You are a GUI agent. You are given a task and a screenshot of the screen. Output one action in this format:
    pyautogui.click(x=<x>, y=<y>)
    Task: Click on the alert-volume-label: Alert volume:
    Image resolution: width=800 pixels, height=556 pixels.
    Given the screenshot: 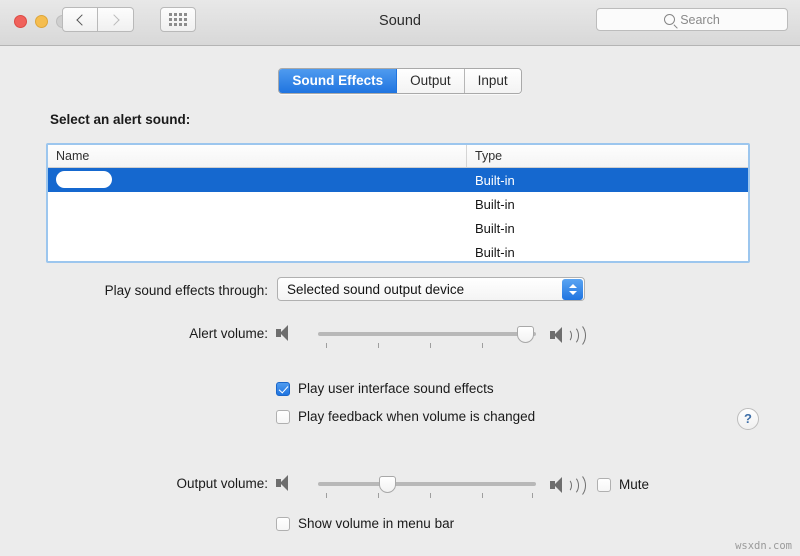 What is the action you would take?
    pyautogui.click(x=228, y=333)
    